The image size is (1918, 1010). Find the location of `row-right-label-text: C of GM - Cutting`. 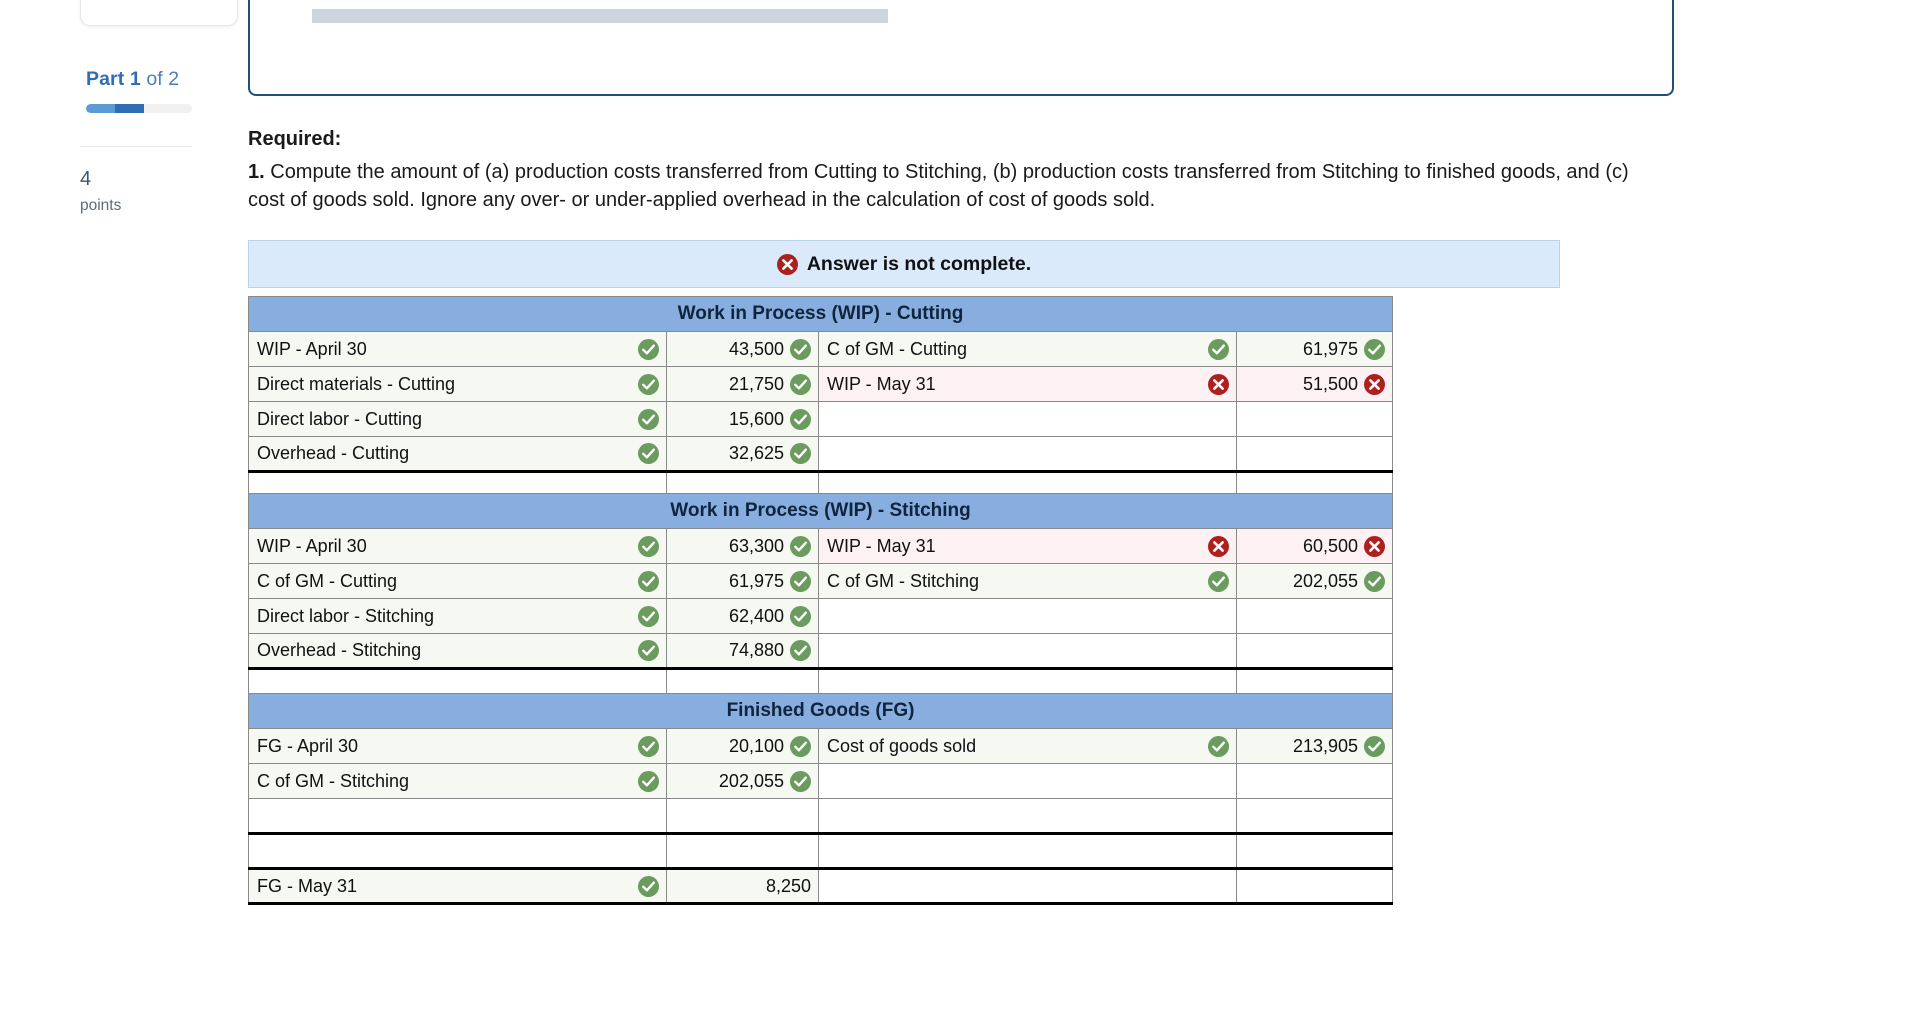

row-right-label-text: C of GM - Cutting is located at coordinates (897, 348).